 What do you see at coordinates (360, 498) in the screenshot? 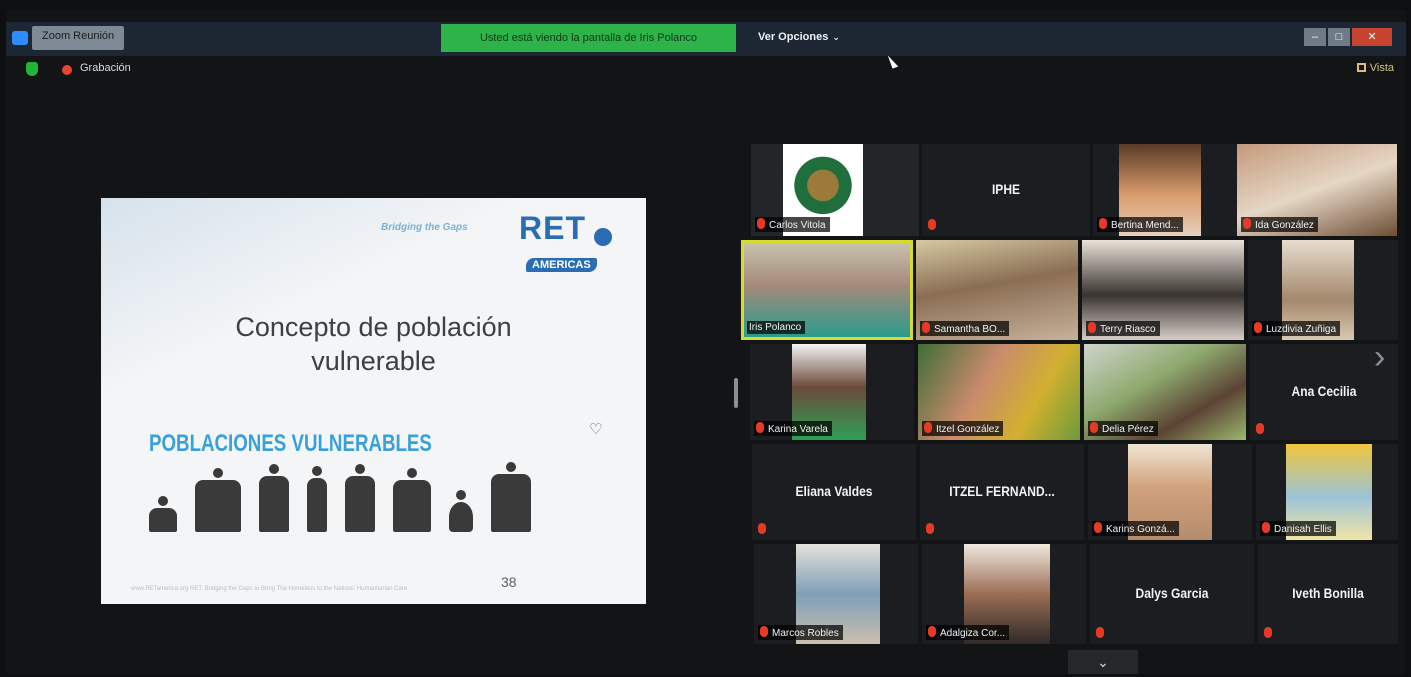
I see `couple-icon` at bounding box center [360, 498].